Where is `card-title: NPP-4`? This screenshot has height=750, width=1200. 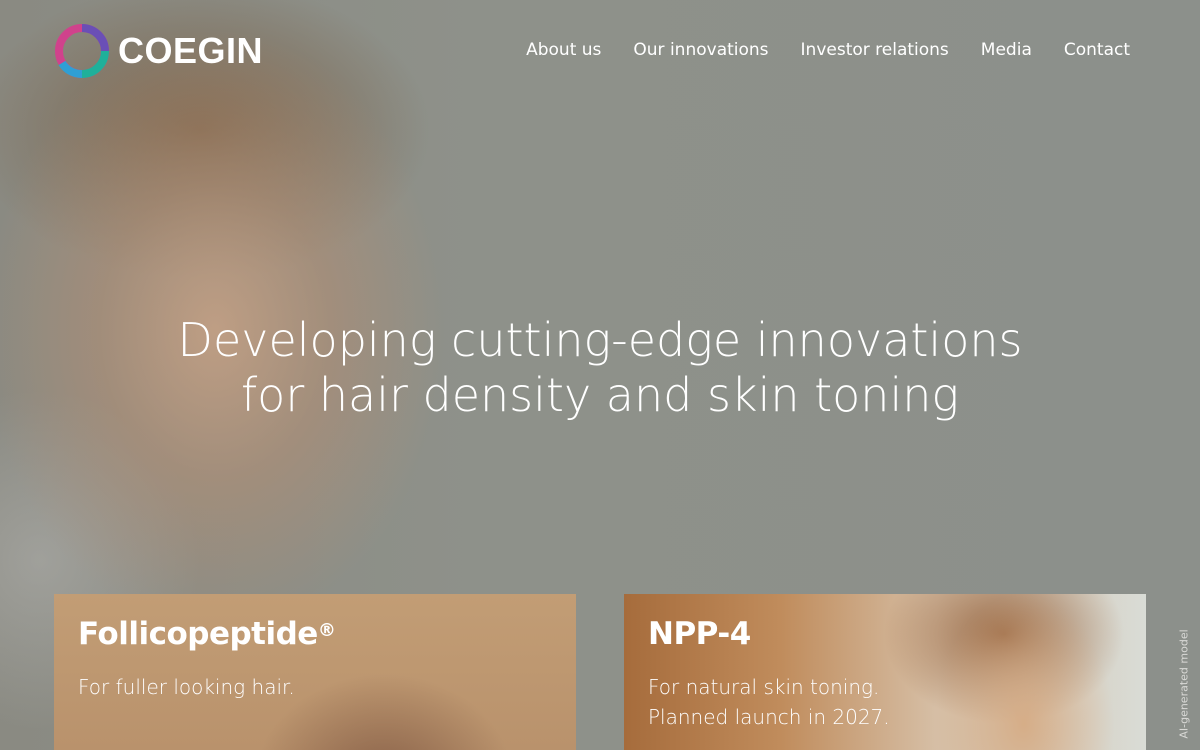
card-title: NPP-4 is located at coordinates (699, 634).